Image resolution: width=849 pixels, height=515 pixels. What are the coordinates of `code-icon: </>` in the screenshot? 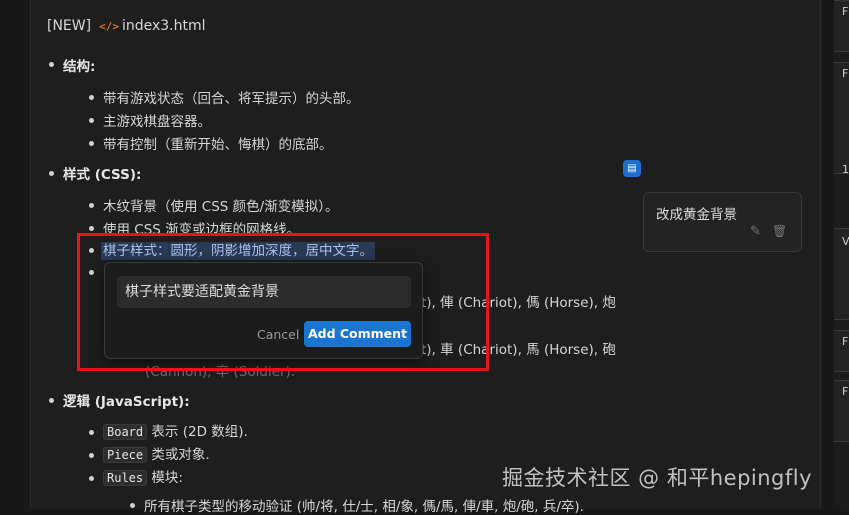 It's located at (109, 26).